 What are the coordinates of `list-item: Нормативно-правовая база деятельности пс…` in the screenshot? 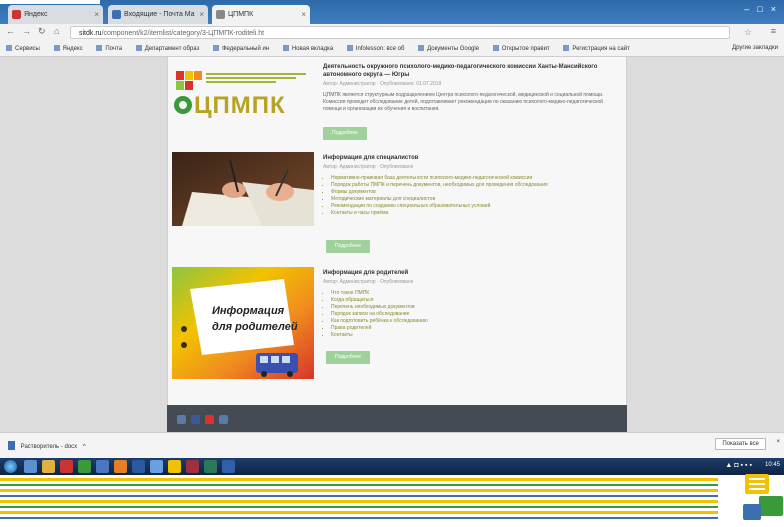 It's located at (476, 178).